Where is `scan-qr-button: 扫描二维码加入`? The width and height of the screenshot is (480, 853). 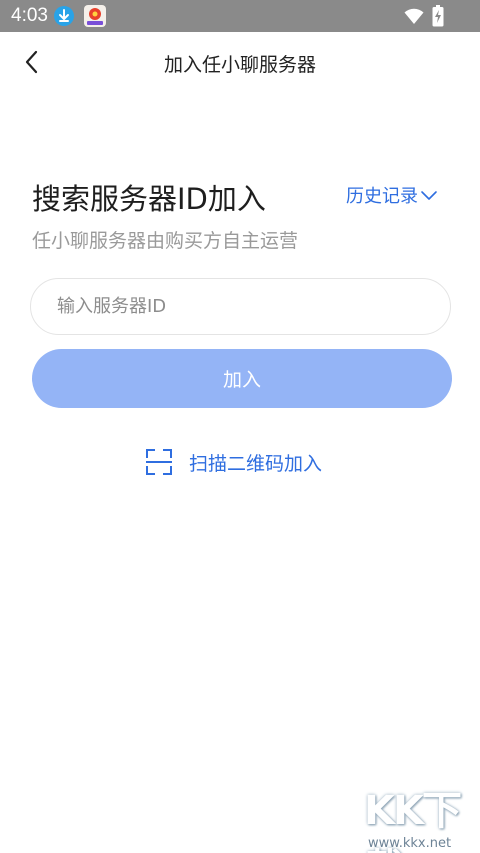
scan-qr-button: 扫描二维码加入 is located at coordinates (233, 462).